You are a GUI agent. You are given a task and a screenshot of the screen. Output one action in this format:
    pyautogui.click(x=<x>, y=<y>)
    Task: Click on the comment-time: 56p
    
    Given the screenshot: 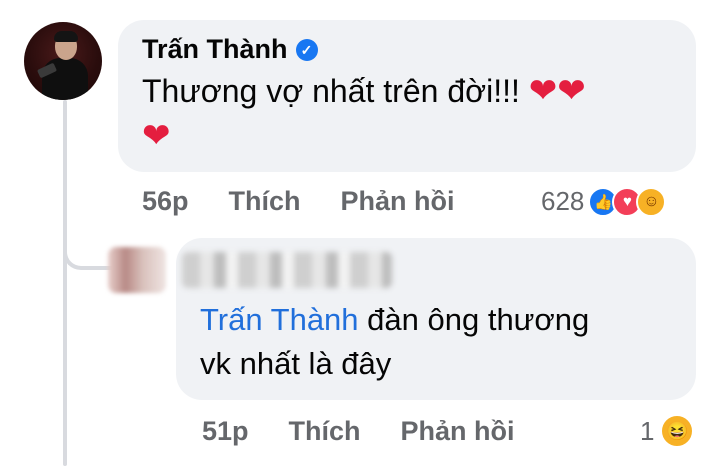 What is the action you would take?
    pyautogui.click(x=165, y=201)
    